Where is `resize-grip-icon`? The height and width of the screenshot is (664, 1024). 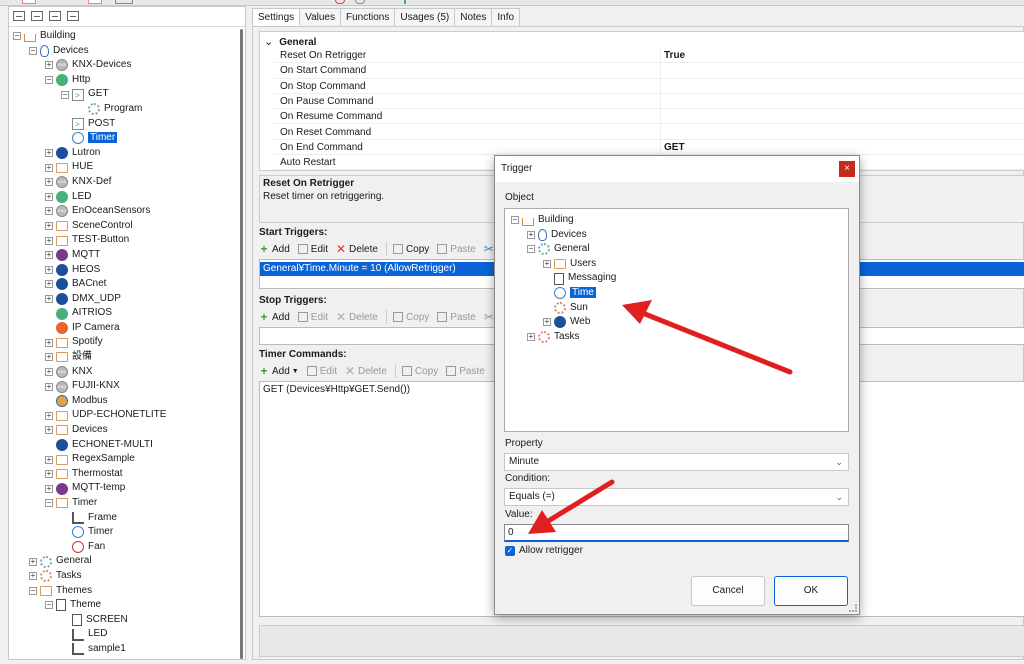
resize-grip-icon is located at coordinates (853, 608).